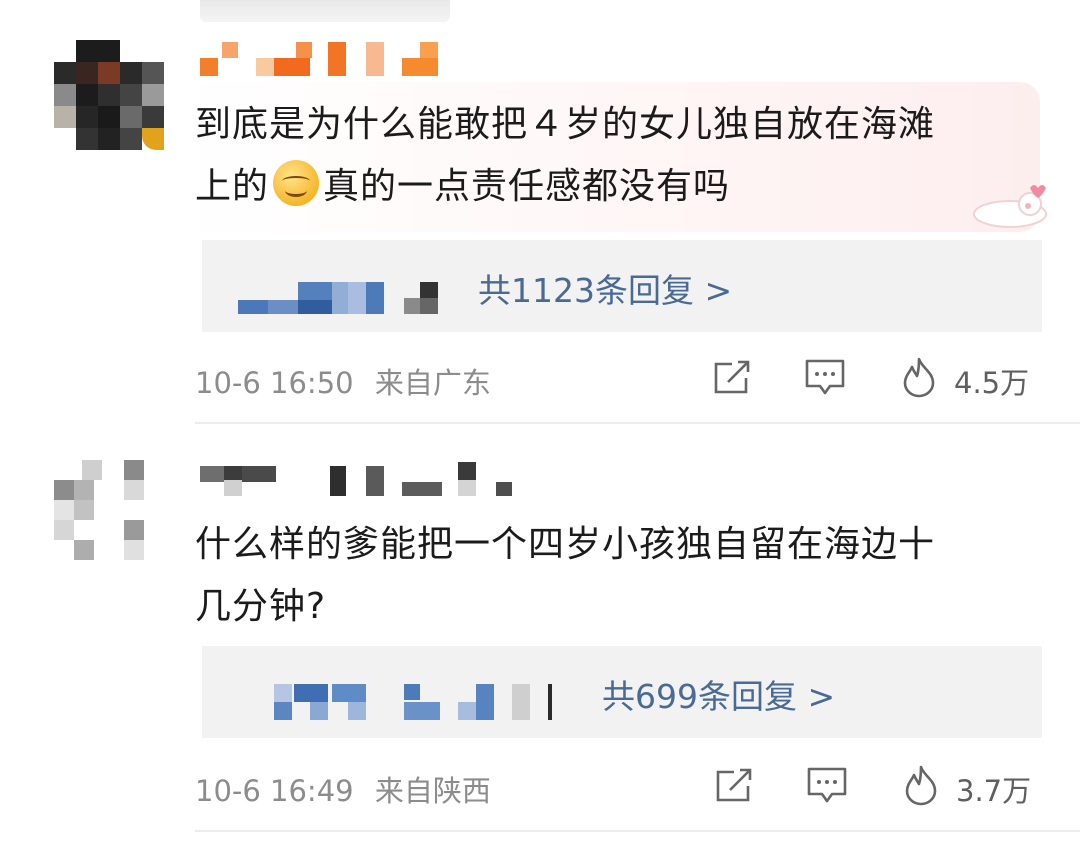 The image size is (1080, 842). Describe the element at coordinates (565, 124) in the screenshot. I see `comment-text-line-1: 到底是为什么能敢把４岁的女儿独自放在海滩` at that location.